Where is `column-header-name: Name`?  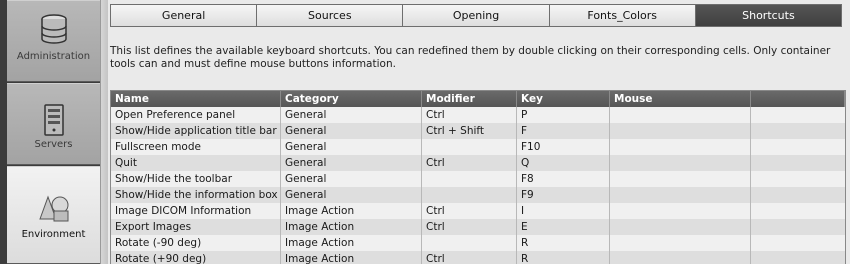
column-header-name: Name is located at coordinates (196, 99).